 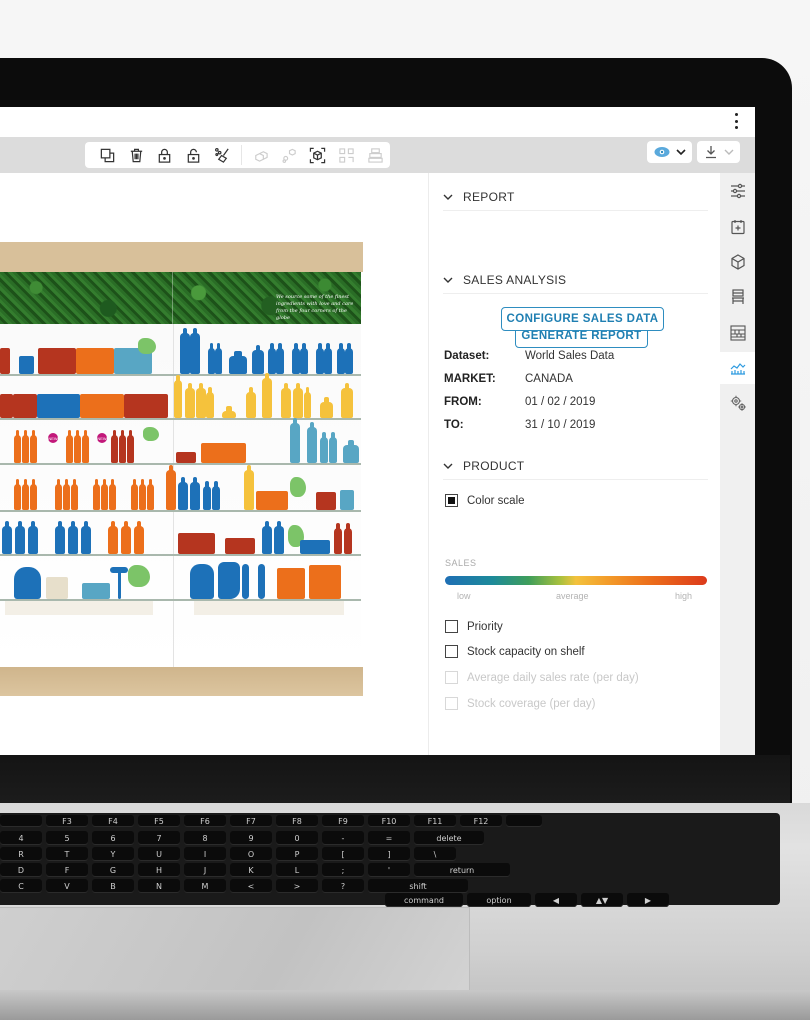 I want to click on keyboard-key: F9, so click(x=343, y=821).